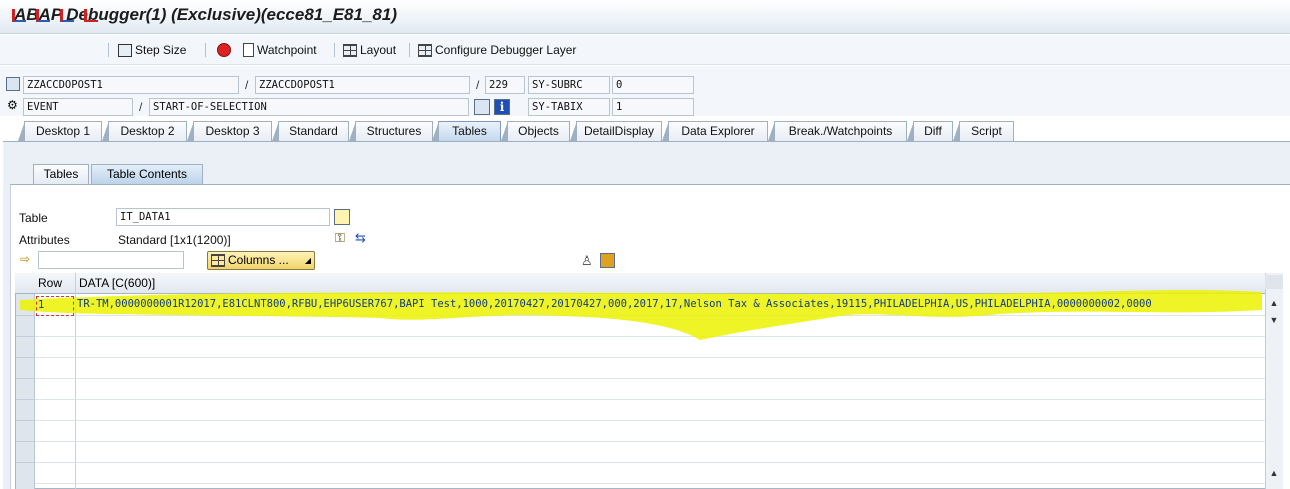  What do you see at coordinates (161, 50) in the screenshot?
I see `step-size-label: Step Size` at bounding box center [161, 50].